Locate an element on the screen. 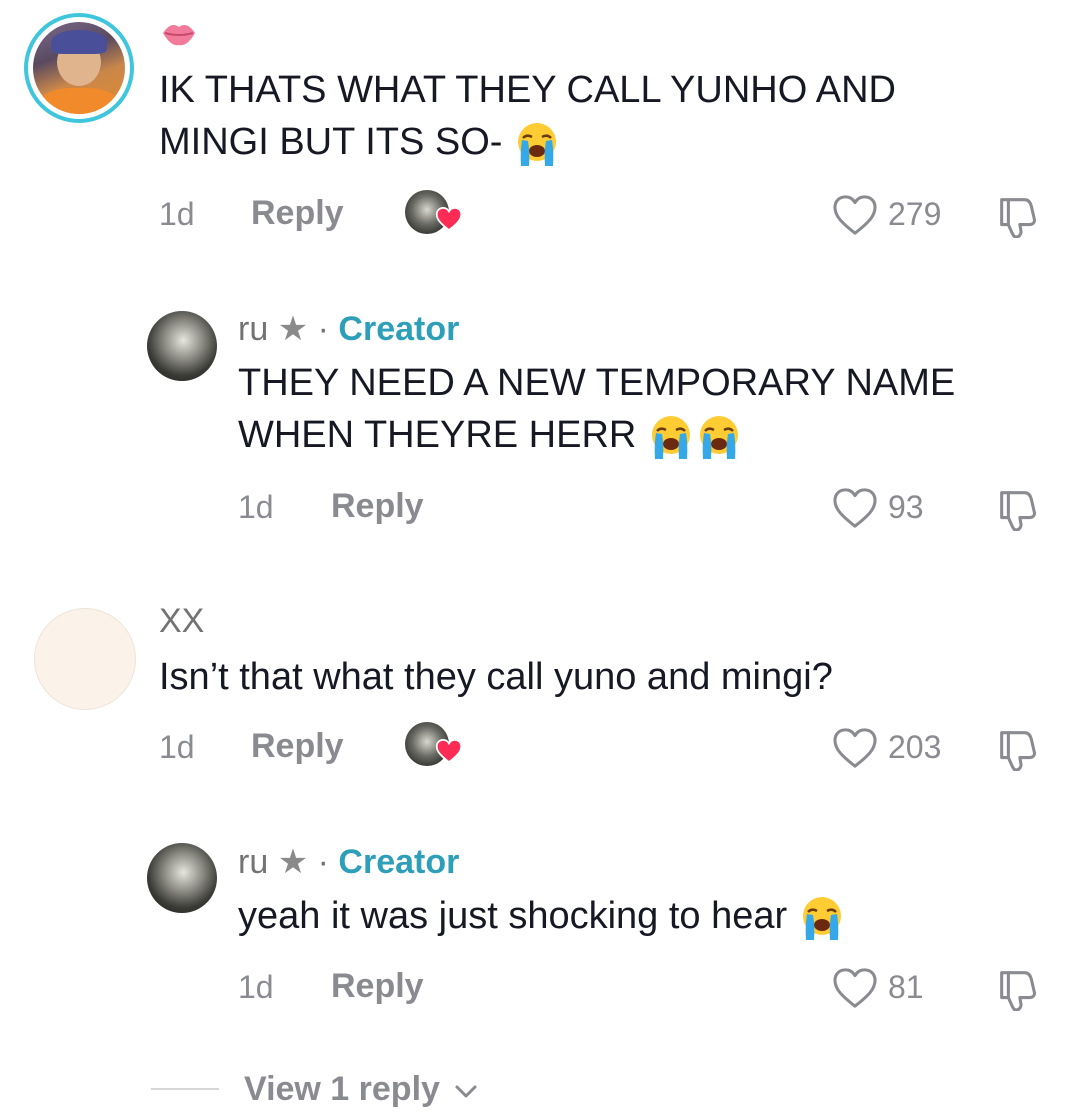 This screenshot has height=1120, width=1079. like-count: 93 is located at coordinates (906, 507).